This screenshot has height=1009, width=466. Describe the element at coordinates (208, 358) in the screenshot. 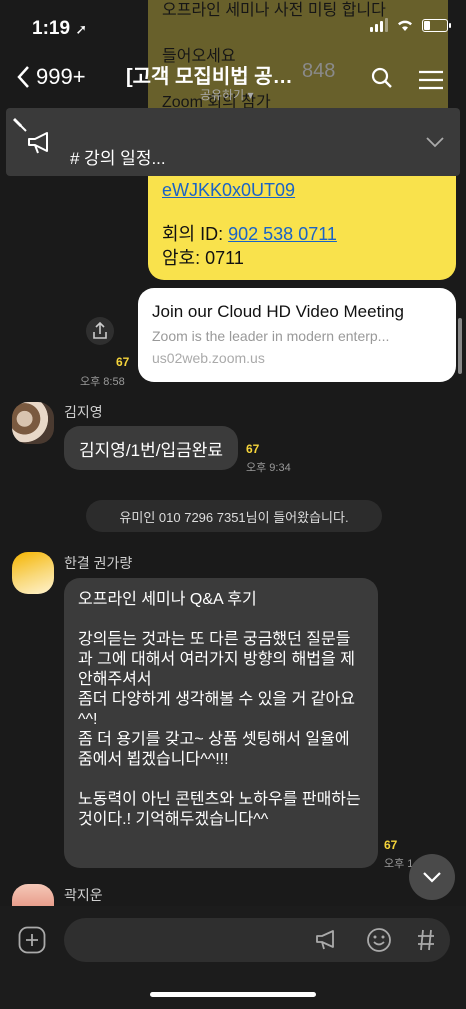

I see `preview-domain: us02web.zoom.us` at that location.